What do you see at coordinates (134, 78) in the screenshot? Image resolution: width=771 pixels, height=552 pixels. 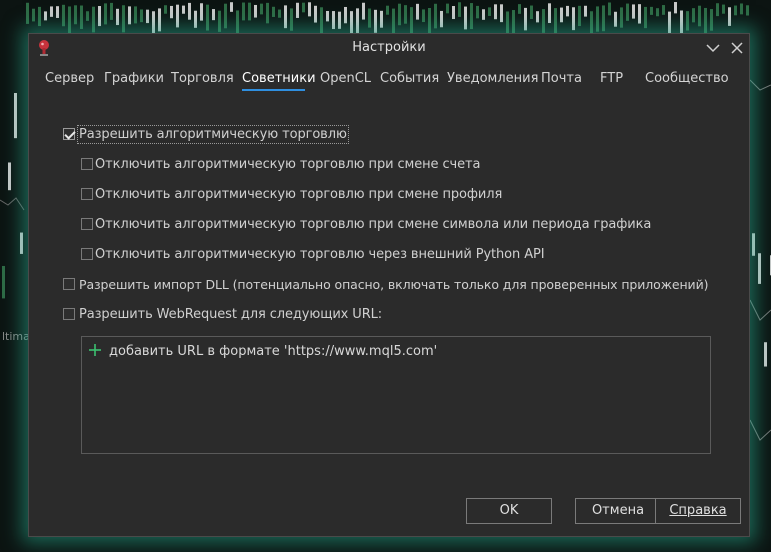 I see `tab-charts: Графики` at bounding box center [134, 78].